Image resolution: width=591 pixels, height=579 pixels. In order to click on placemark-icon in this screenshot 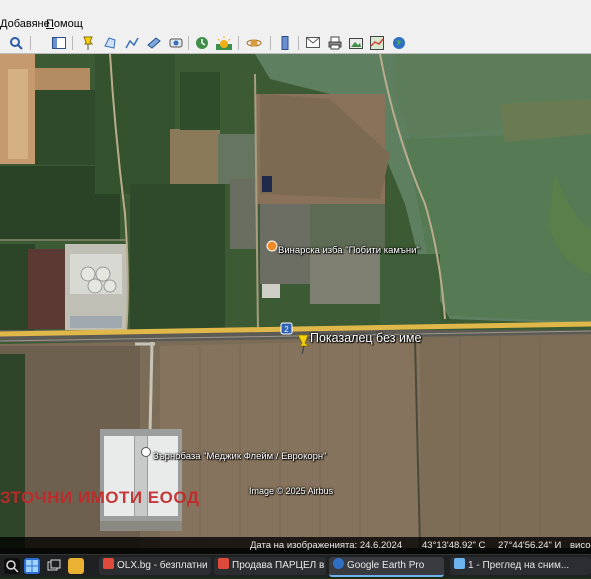, I will do `click(88, 42)`.